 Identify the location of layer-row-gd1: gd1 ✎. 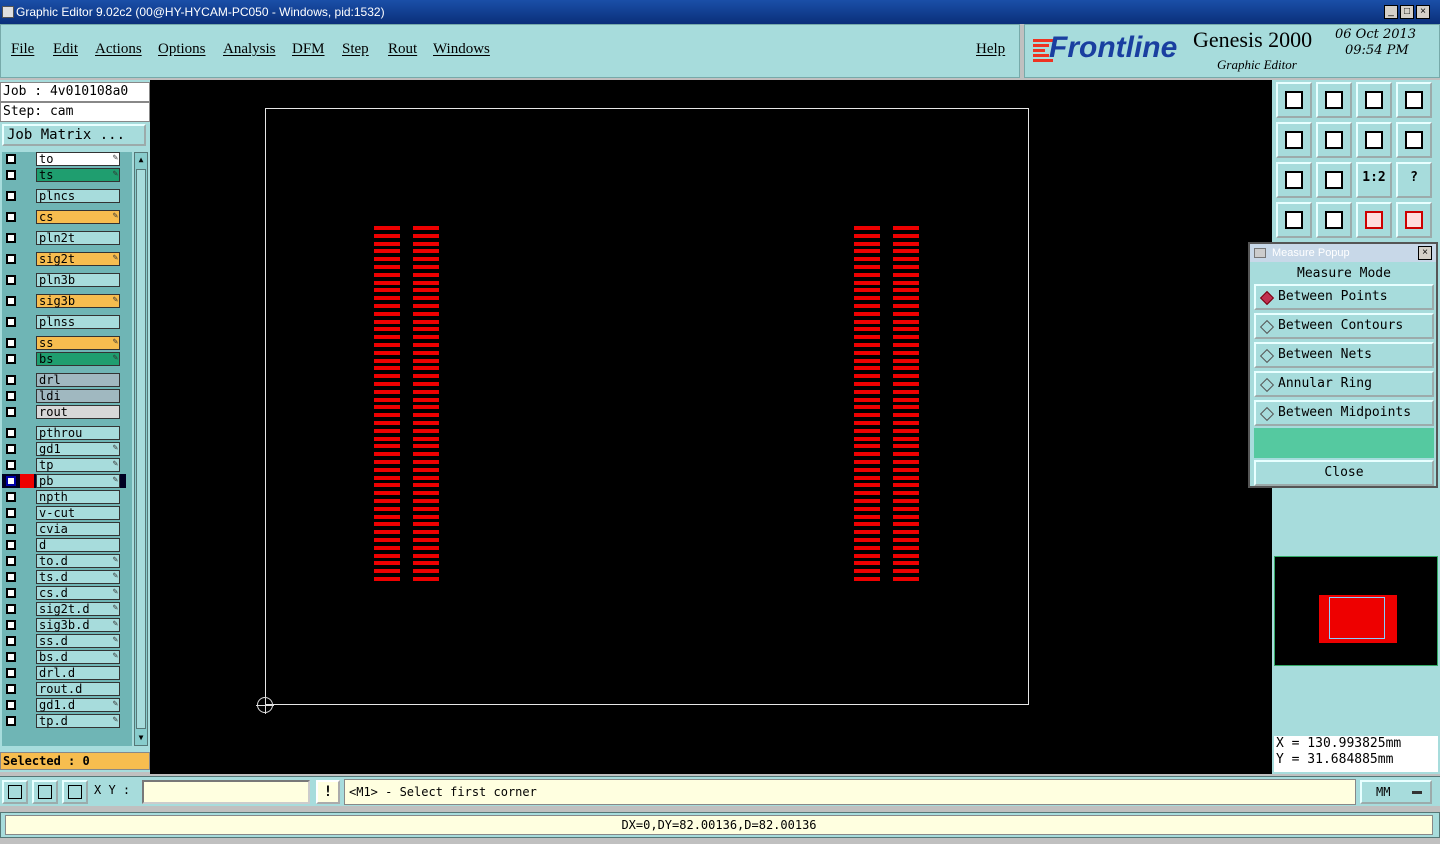
(64, 449).